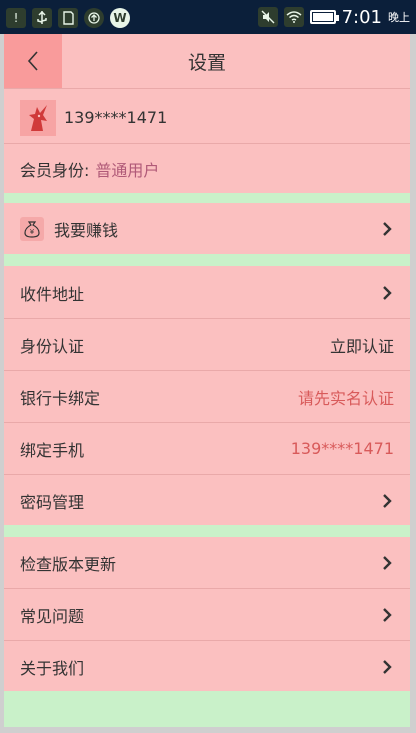 The height and width of the screenshot is (733, 416). I want to click on page-title: 设置, so click(206, 63).